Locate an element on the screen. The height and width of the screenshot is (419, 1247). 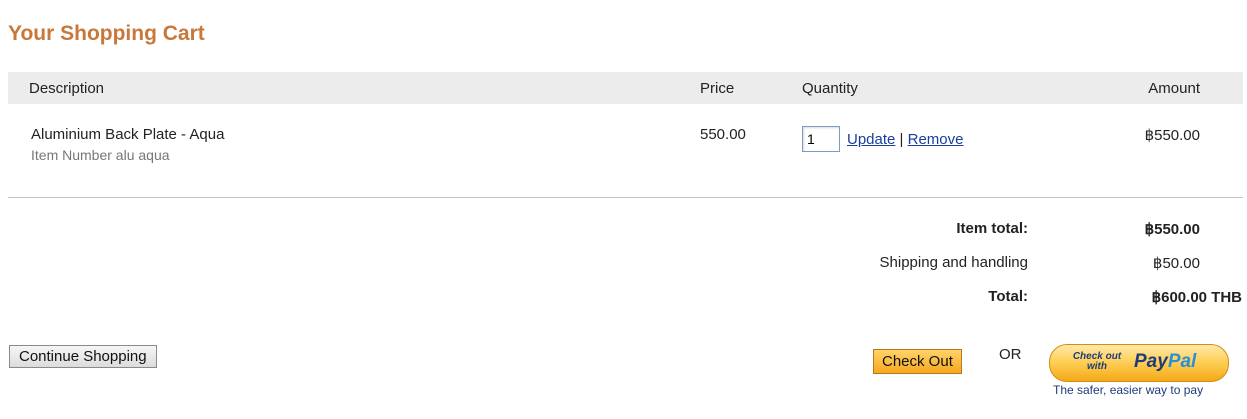
paypal-logo-pay: Pay is located at coordinates (1151, 361).